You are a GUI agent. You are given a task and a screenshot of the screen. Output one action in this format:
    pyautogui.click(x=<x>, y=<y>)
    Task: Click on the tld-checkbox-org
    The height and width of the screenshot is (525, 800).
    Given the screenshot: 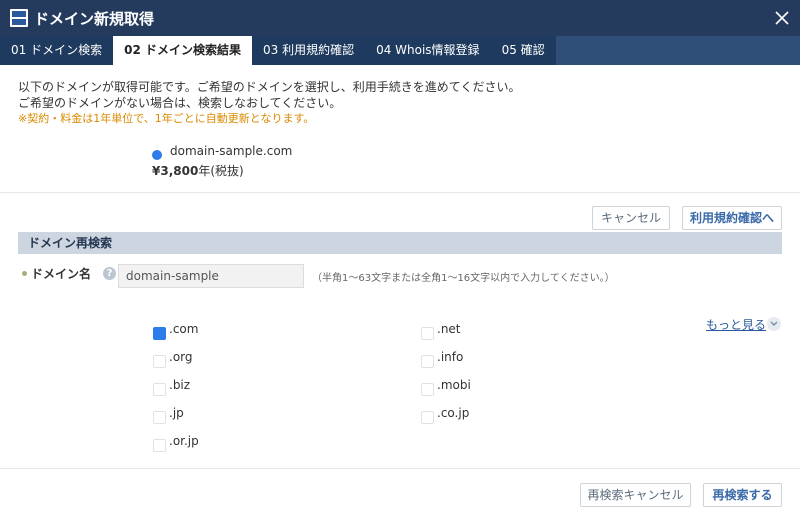 What is the action you would take?
    pyautogui.click(x=159, y=361)
    